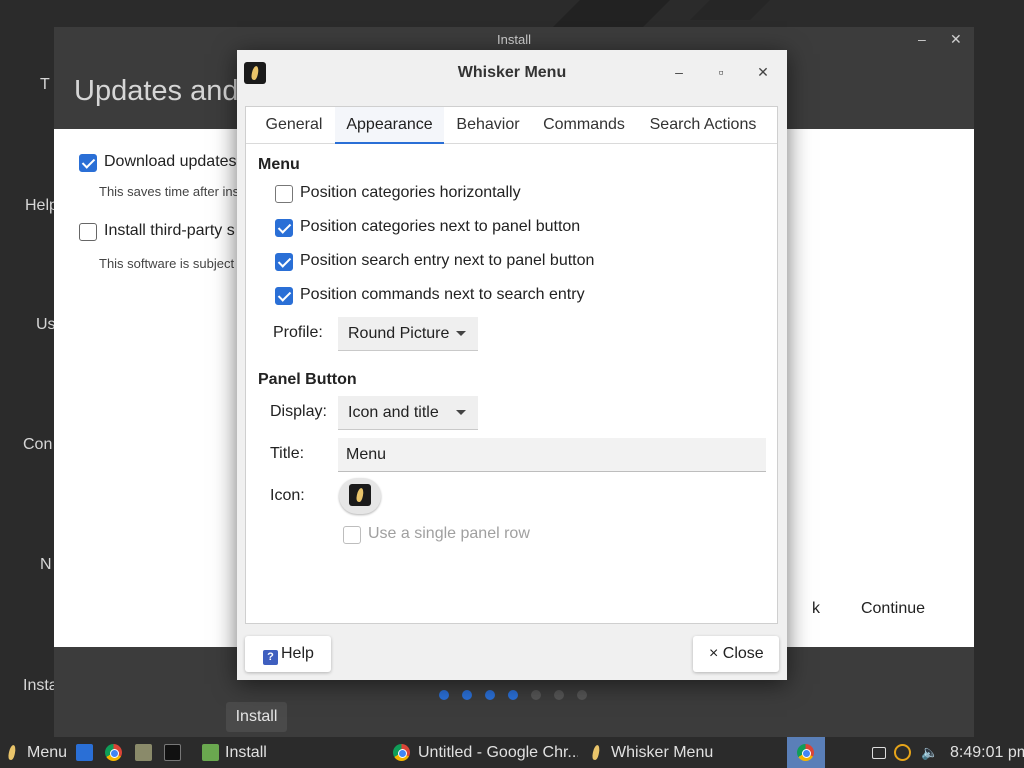 This screenshot has height=768, width=1024. Describe the element at coordinates (389, 125) in the screenshot. I see `tab-appearance: Appearance` at that location.